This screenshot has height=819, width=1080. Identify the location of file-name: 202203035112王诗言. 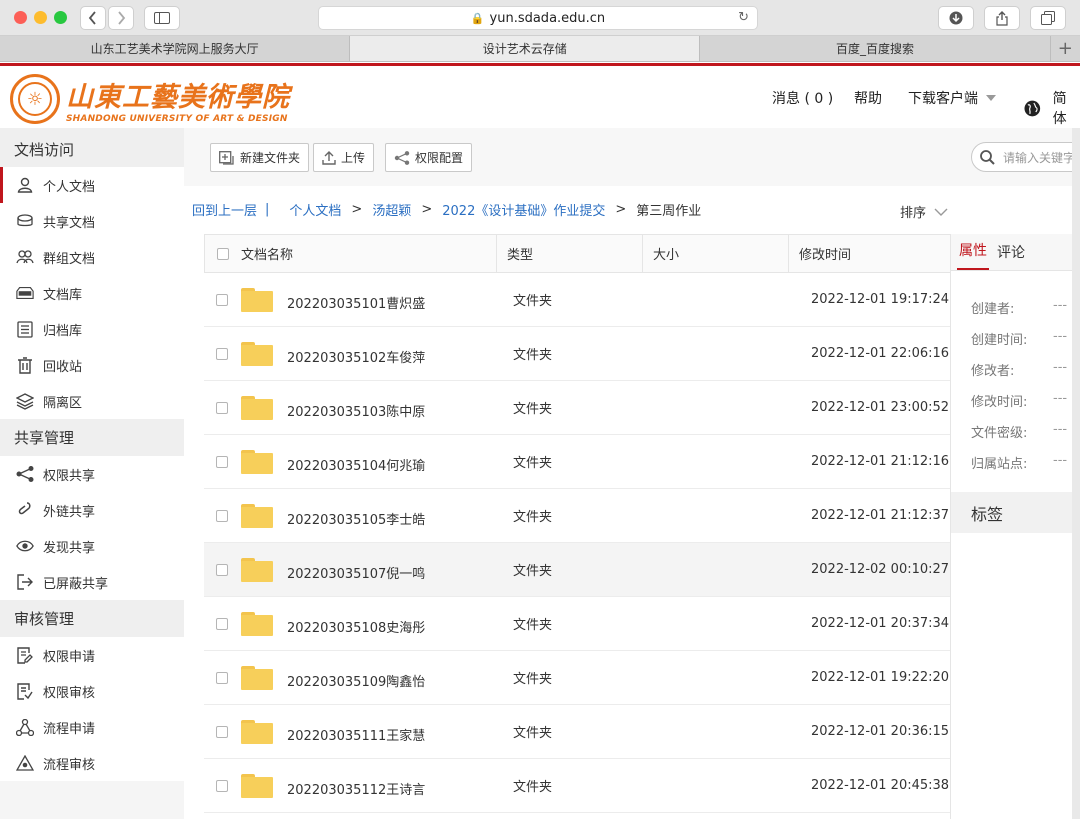
(356, 788).